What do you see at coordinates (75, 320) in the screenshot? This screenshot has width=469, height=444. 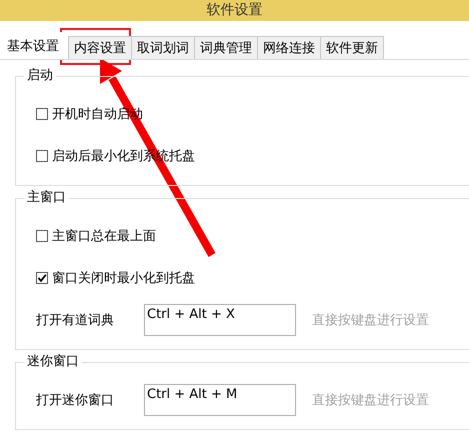 I see `hotkey-label: 打开有道词典` at bounding box center [75, 320].